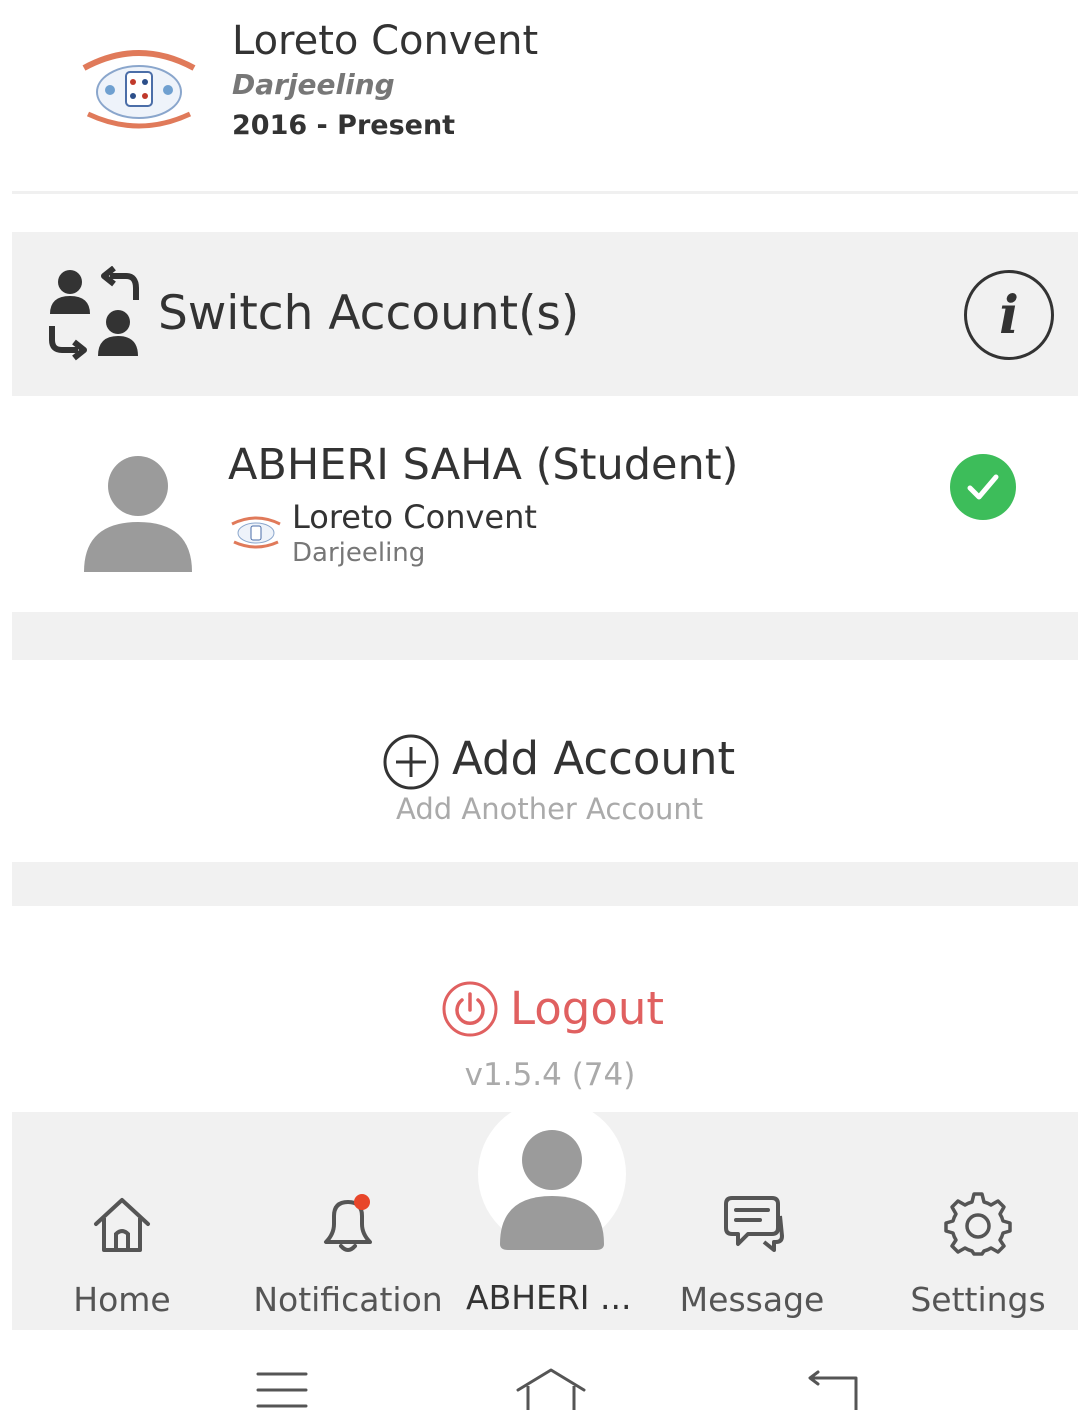  Describe the element at coordinates (282, 1390) in the screenshot. I see `menu-icon` at that location.